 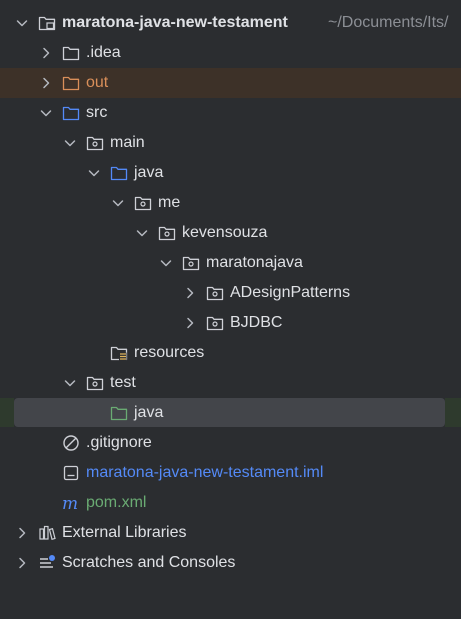 I want to click on excluded-folder-icon, so click(x=71, y=83).